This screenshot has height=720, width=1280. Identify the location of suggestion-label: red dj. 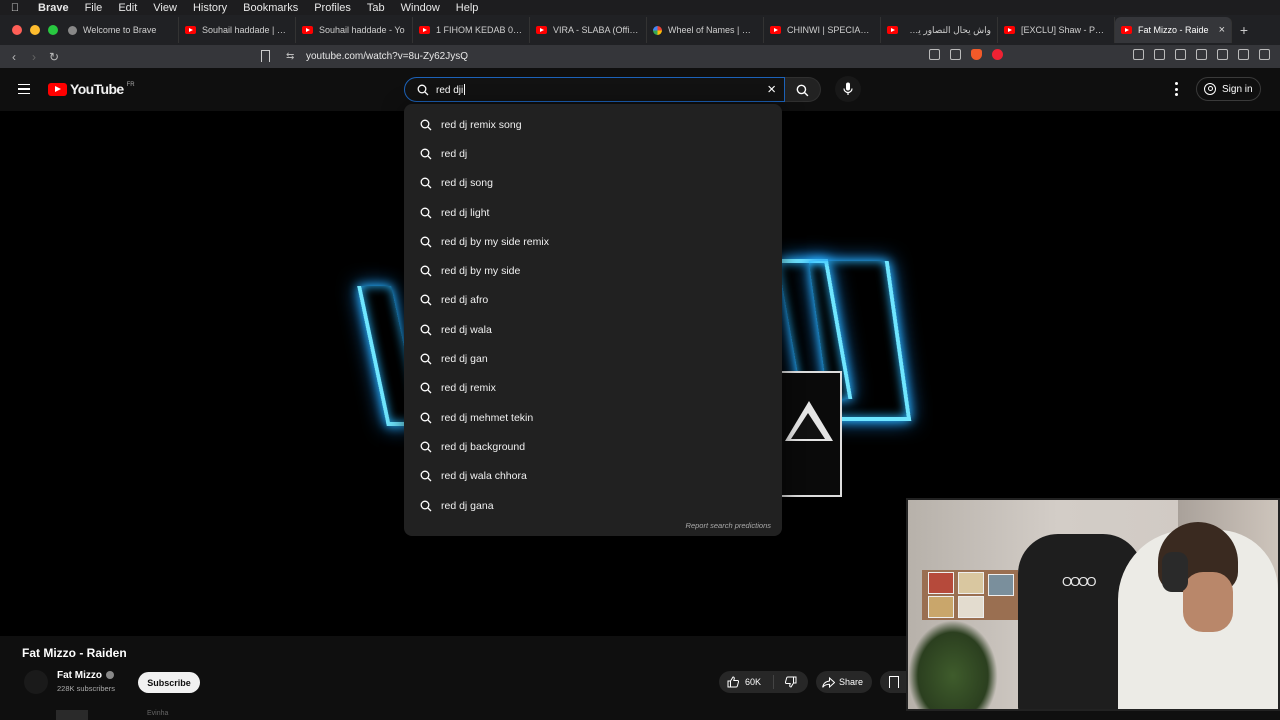
(454, 153).